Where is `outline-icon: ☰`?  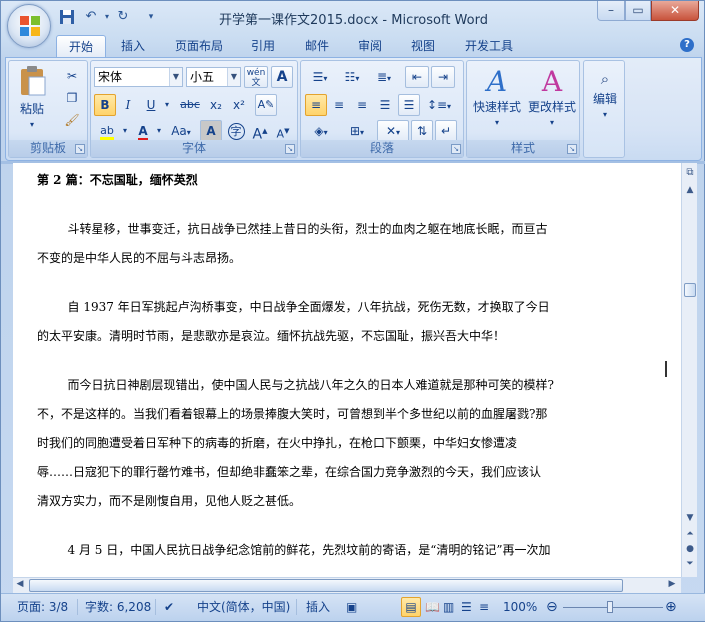
outline-icon: ☰ is located at coordinates (466, 607).